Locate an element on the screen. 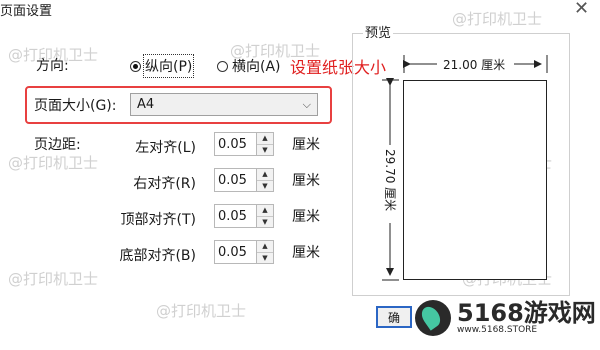  height-dimension: 29.70 厘米 is located at coordinates (390, 180).